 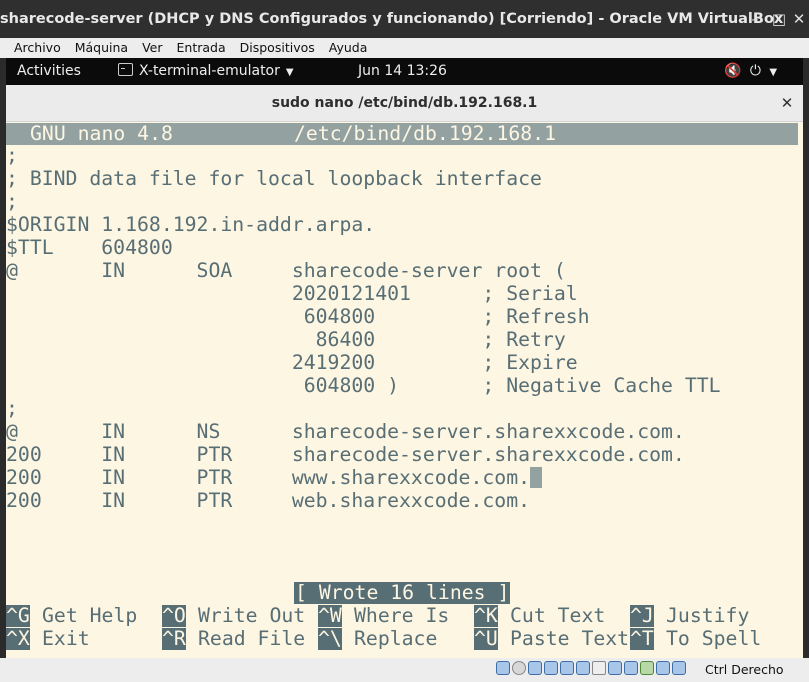 What do you see at coordinates (395, 639) in the screenshot?
I see `shortcut-label-replace: Replace` at bounding box center [395, 639].